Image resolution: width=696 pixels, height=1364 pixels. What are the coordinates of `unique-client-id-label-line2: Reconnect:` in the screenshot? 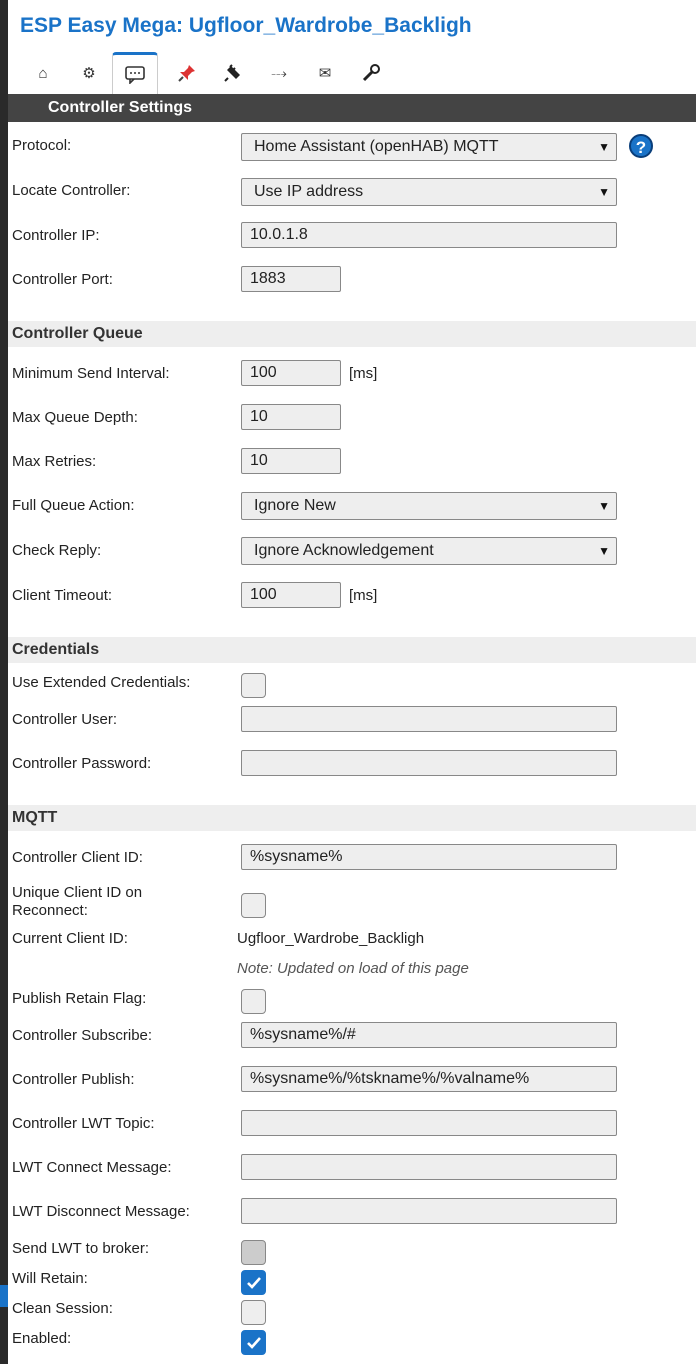 It's located at (50, 910).